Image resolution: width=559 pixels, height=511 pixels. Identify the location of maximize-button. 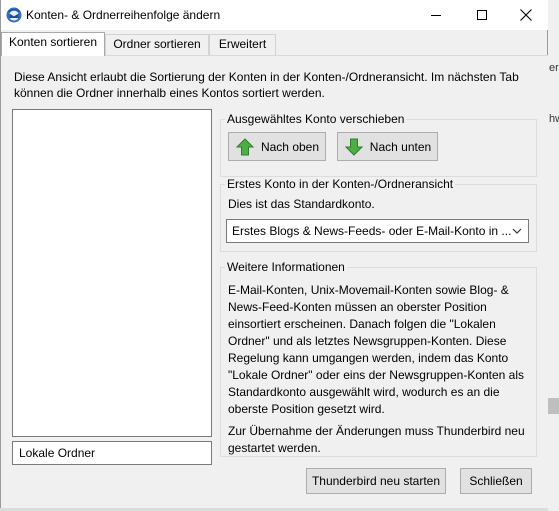
(482, 15).